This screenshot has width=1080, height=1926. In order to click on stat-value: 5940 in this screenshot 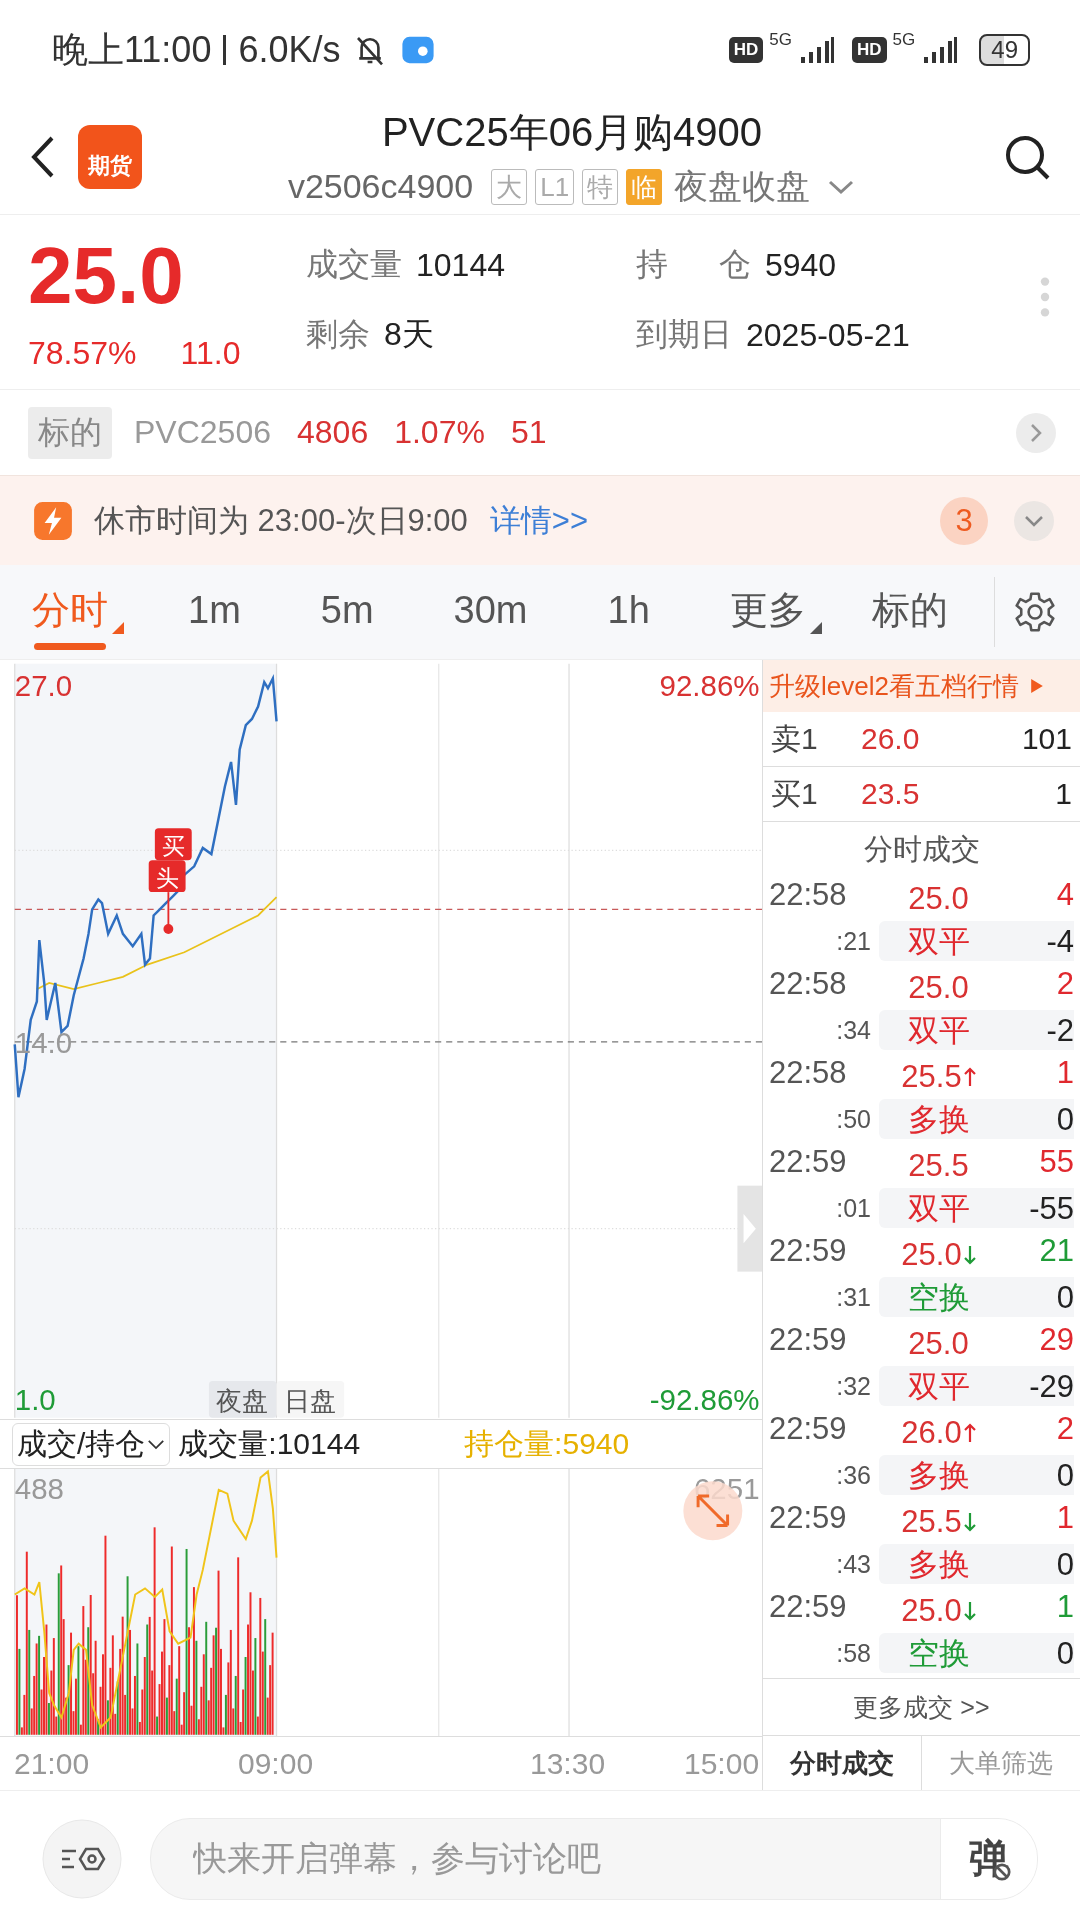, I will do `click(800, 265)`.